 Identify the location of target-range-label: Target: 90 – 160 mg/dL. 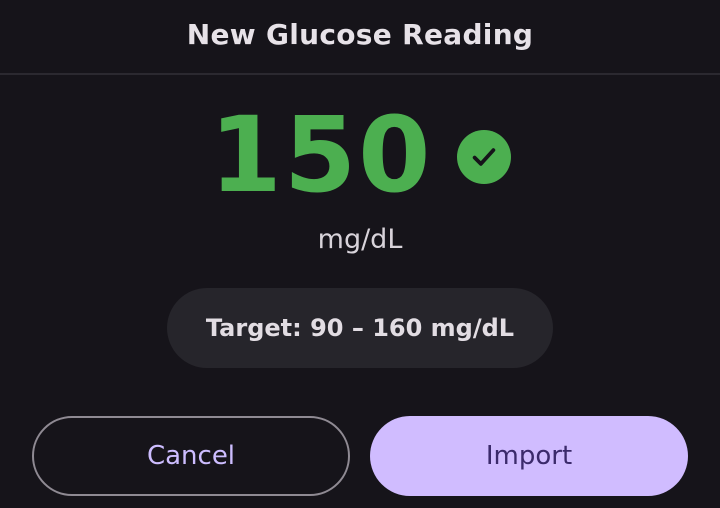
(360, 328).